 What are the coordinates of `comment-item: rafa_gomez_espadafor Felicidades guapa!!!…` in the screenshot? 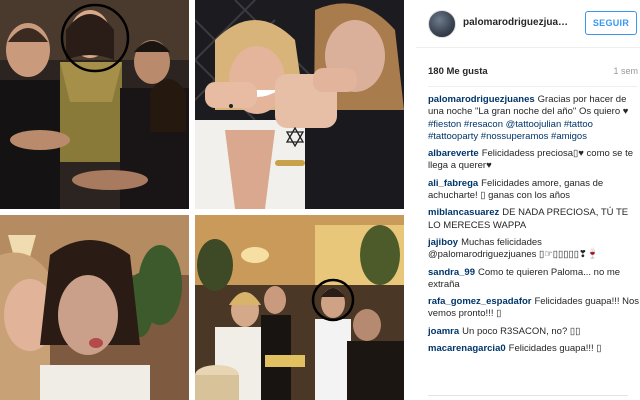 It's located at (534, 308).